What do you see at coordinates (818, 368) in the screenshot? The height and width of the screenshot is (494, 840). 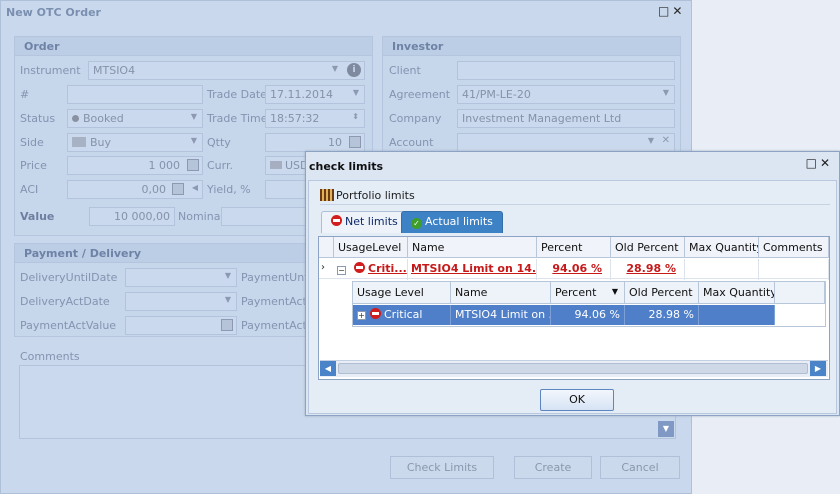 I see `scroll-right-icon: ▶` at bounding box center [818, 368].